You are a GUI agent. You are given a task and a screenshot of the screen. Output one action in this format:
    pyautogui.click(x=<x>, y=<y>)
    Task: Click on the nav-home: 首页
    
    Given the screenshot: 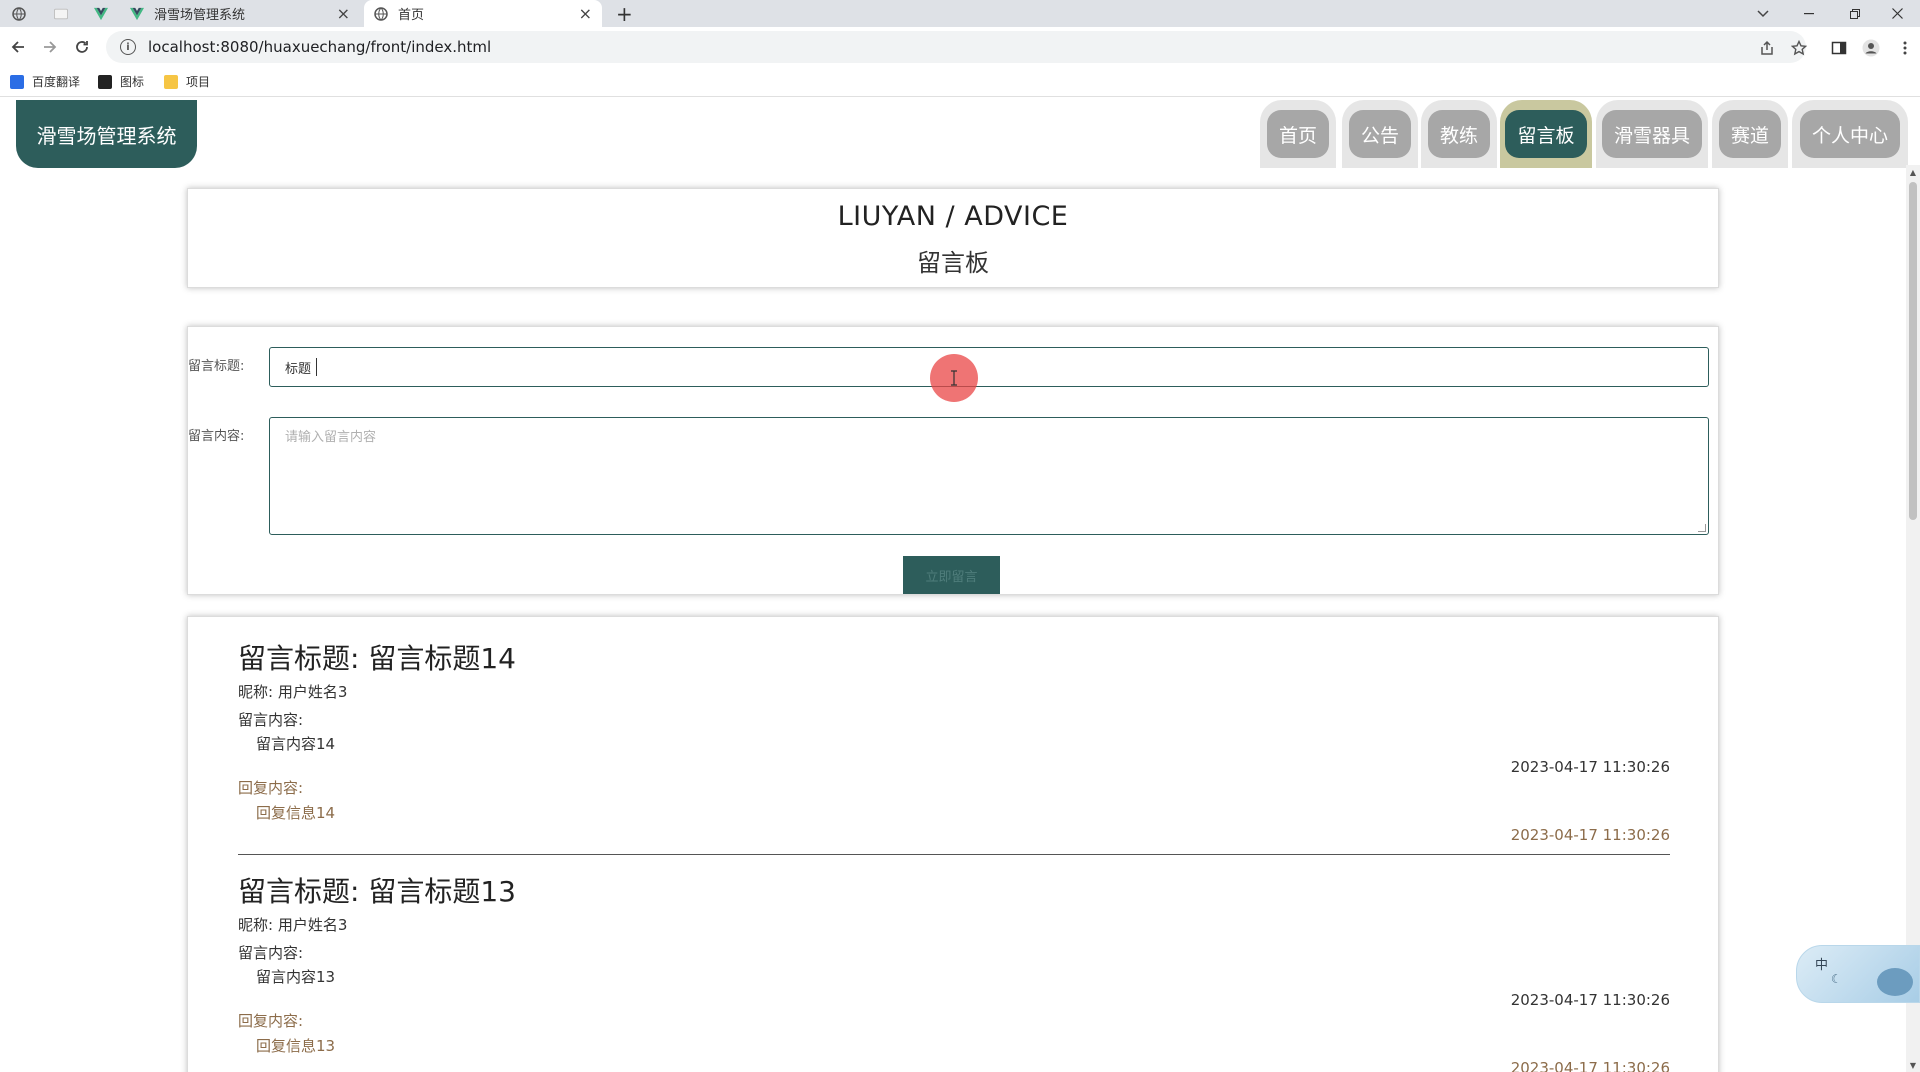 What is the action you would take?
    pyautogui.click(x=1298, y=134)
    